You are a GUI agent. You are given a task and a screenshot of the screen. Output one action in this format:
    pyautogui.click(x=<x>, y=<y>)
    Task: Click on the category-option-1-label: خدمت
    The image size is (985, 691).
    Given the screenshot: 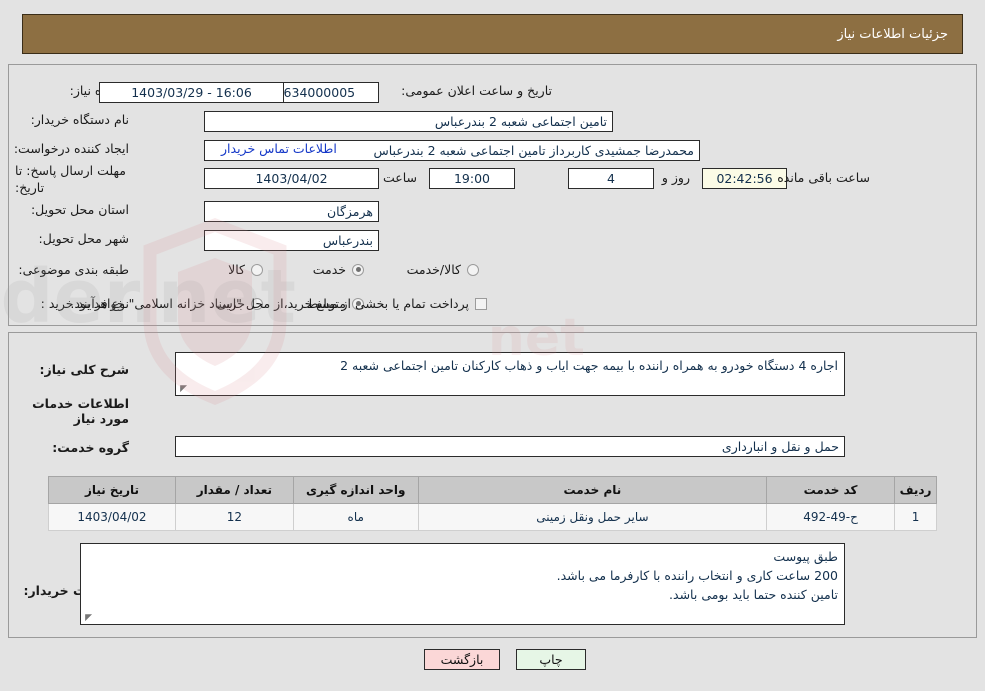 What is the action you would take?
    pyautogui.click(x=329, y=269)
    